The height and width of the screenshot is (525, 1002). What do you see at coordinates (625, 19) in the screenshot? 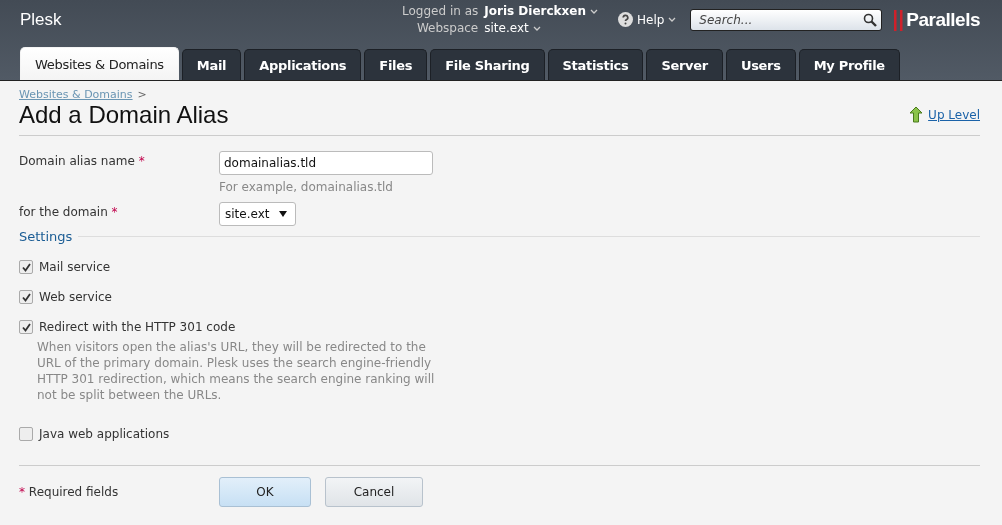
I see `help-icon` at bounding box center [625, 19].